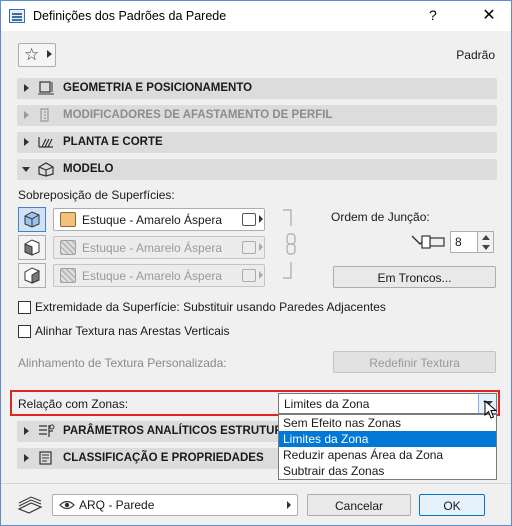 Image resolution: width=512 pixels, height=526 pixels. I want to click on structural-analysis-icon, so click(47, 430).